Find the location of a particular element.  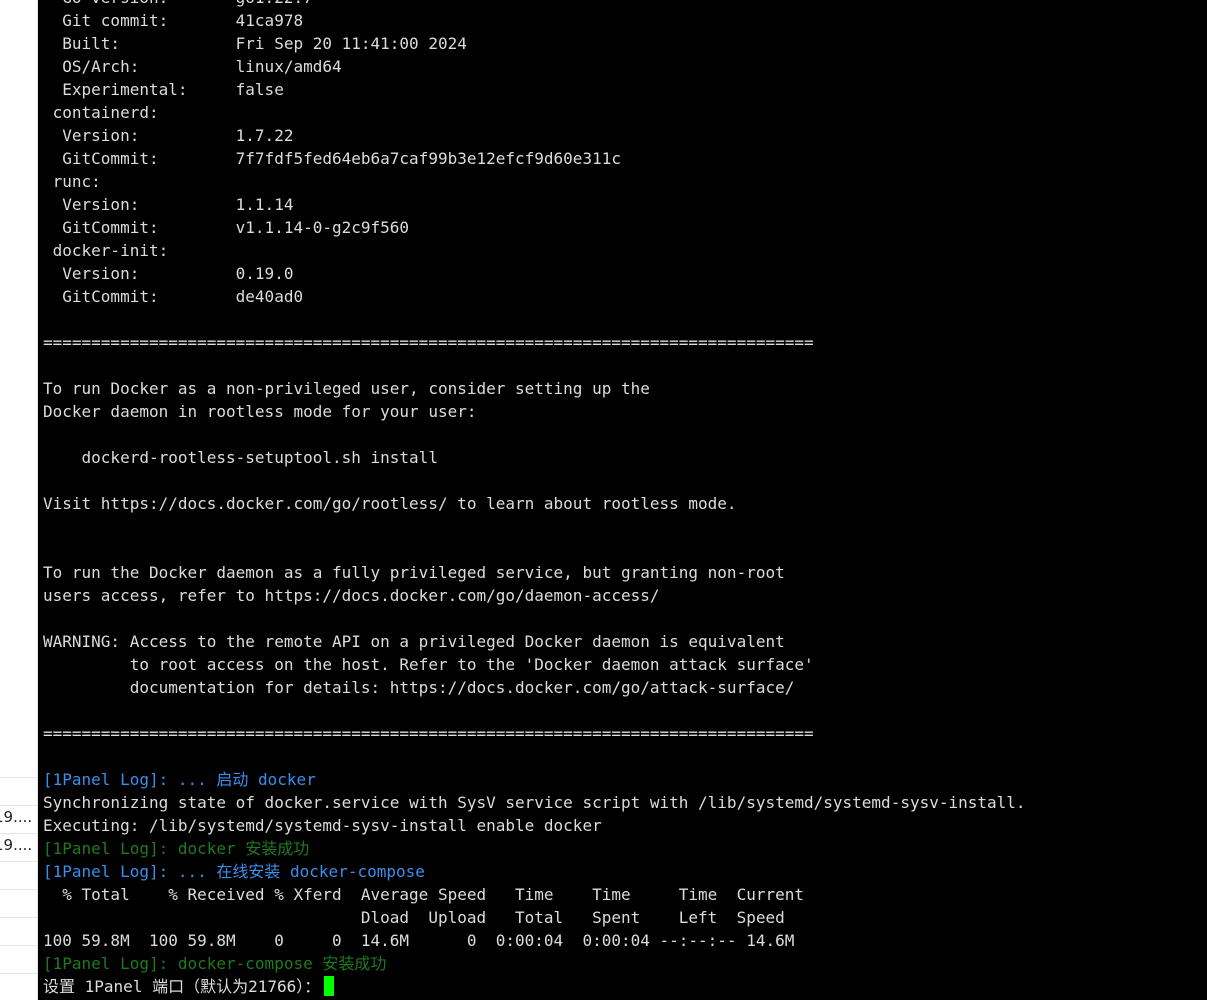

terminal-line: Version: 0.19.0 is located at coordinates (168, 273).